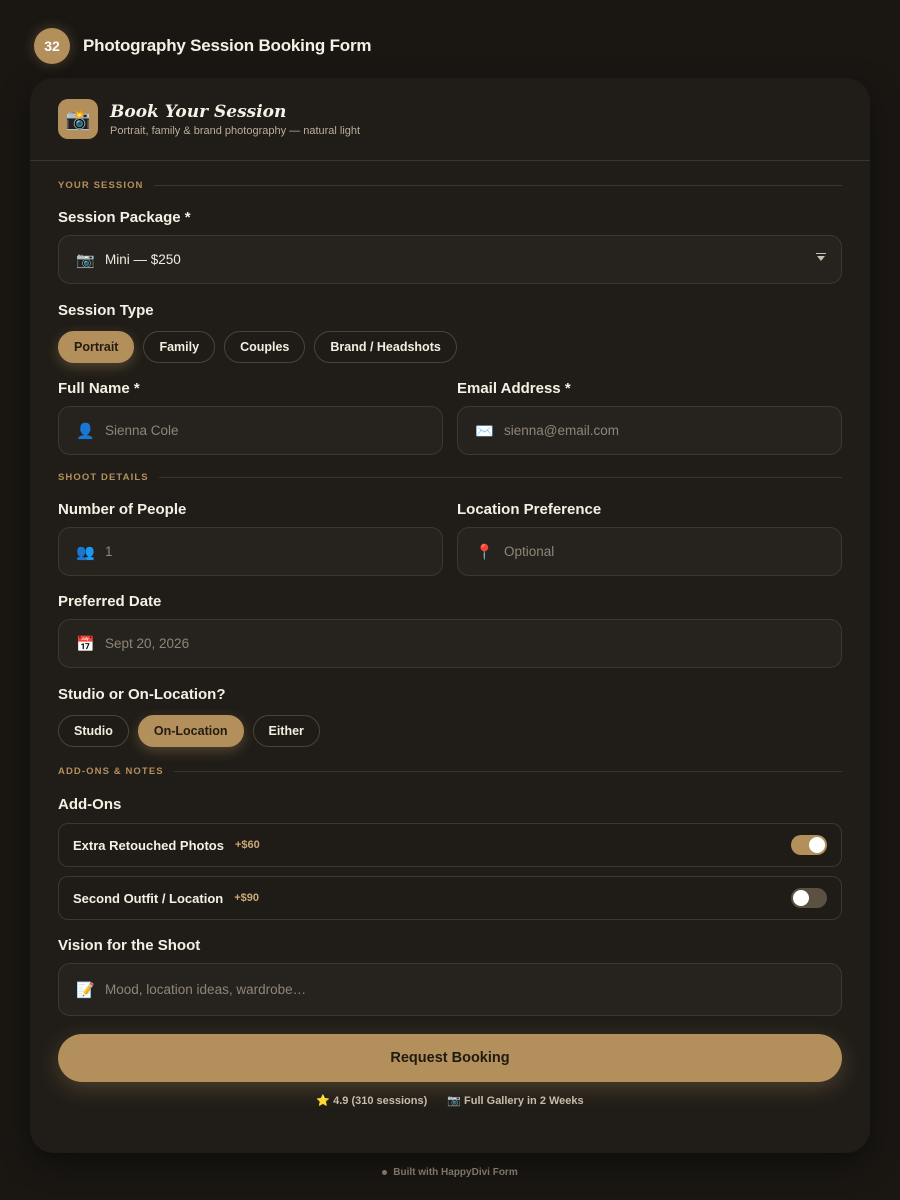 The width and height of the screenshot is (900, 1200). I want to click on location-input, so click(654, 551).